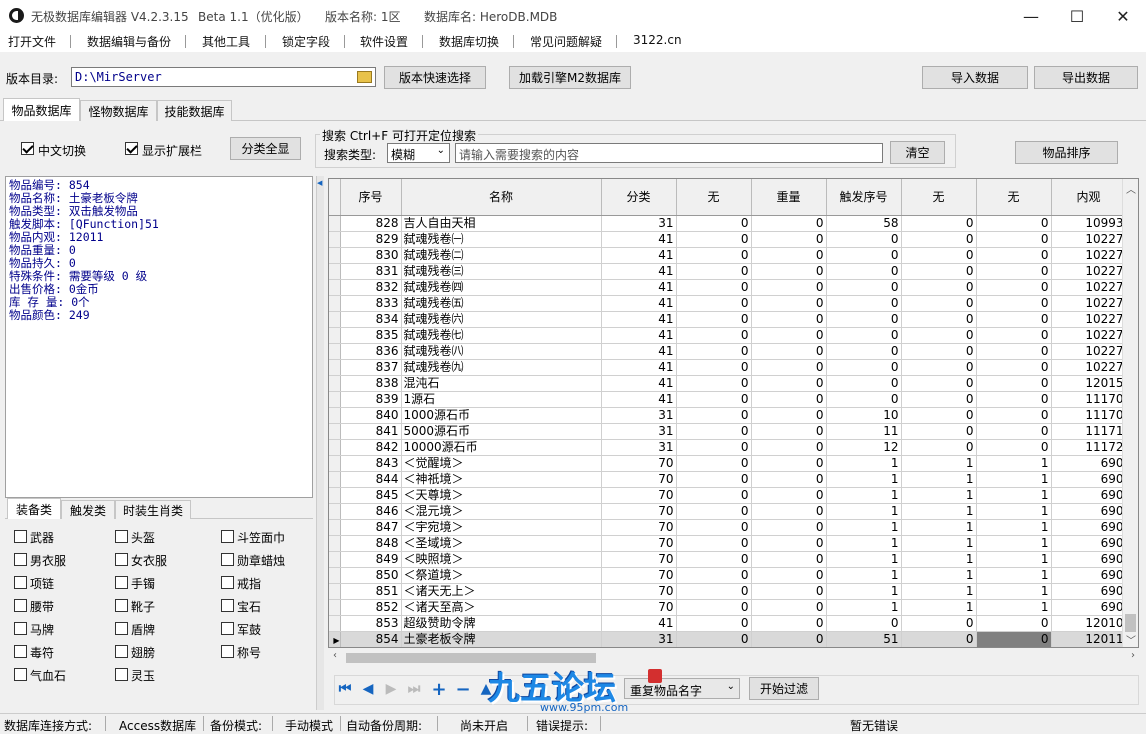 The width and height of the screenshot is (1146, 734). I want to click on table-row: 829 弑魂残卷㈠ 41 0 0 0 0 0 10227, so click(728, 239).